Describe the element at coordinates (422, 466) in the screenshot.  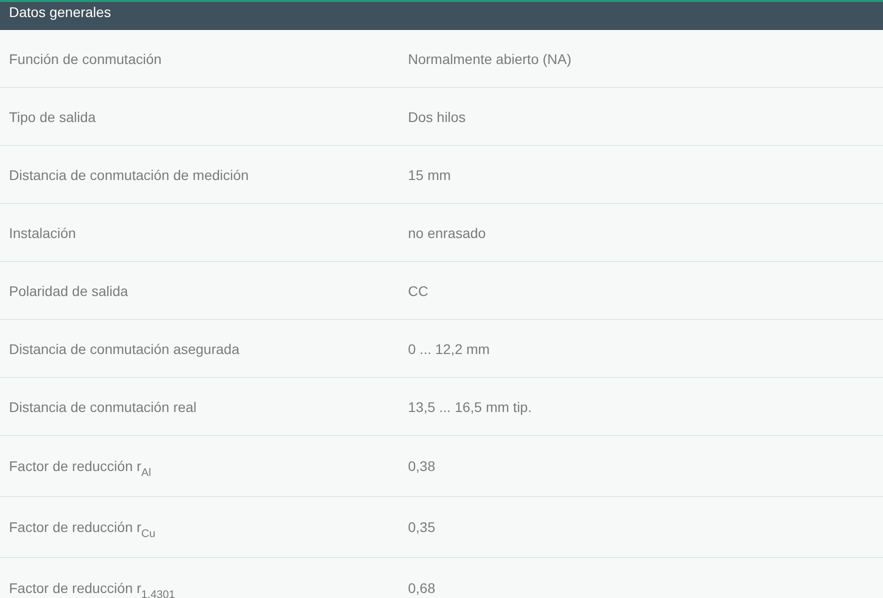
I see `property-value: 0,38` at that location.